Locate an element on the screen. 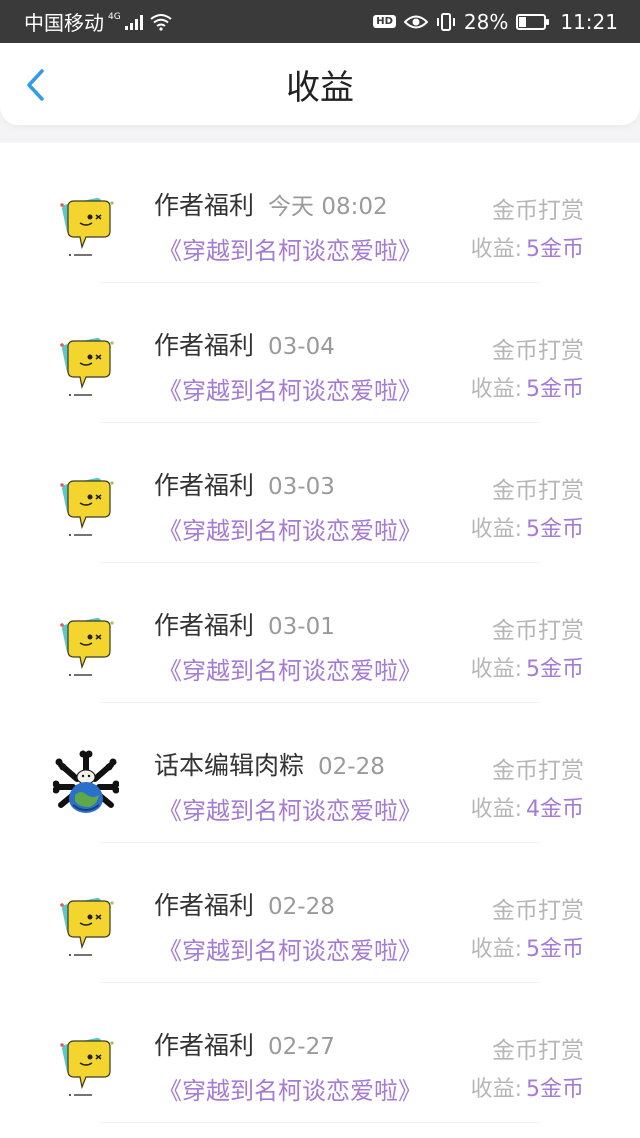 This screenshot has width=640, height=1138. carrier-label: 中国移动 is located at coordinates (64, 23).